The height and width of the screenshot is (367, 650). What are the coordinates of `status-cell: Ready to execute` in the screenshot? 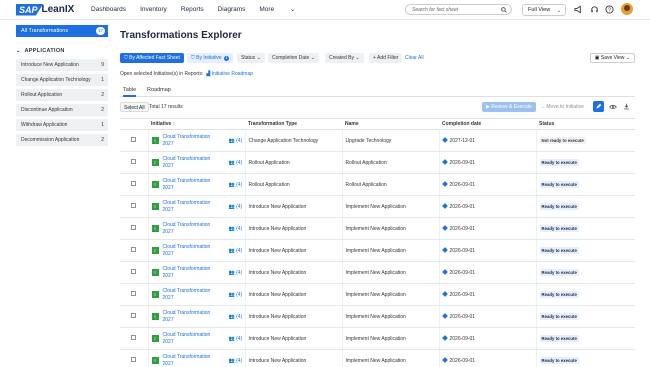 It's located at (585, 316).